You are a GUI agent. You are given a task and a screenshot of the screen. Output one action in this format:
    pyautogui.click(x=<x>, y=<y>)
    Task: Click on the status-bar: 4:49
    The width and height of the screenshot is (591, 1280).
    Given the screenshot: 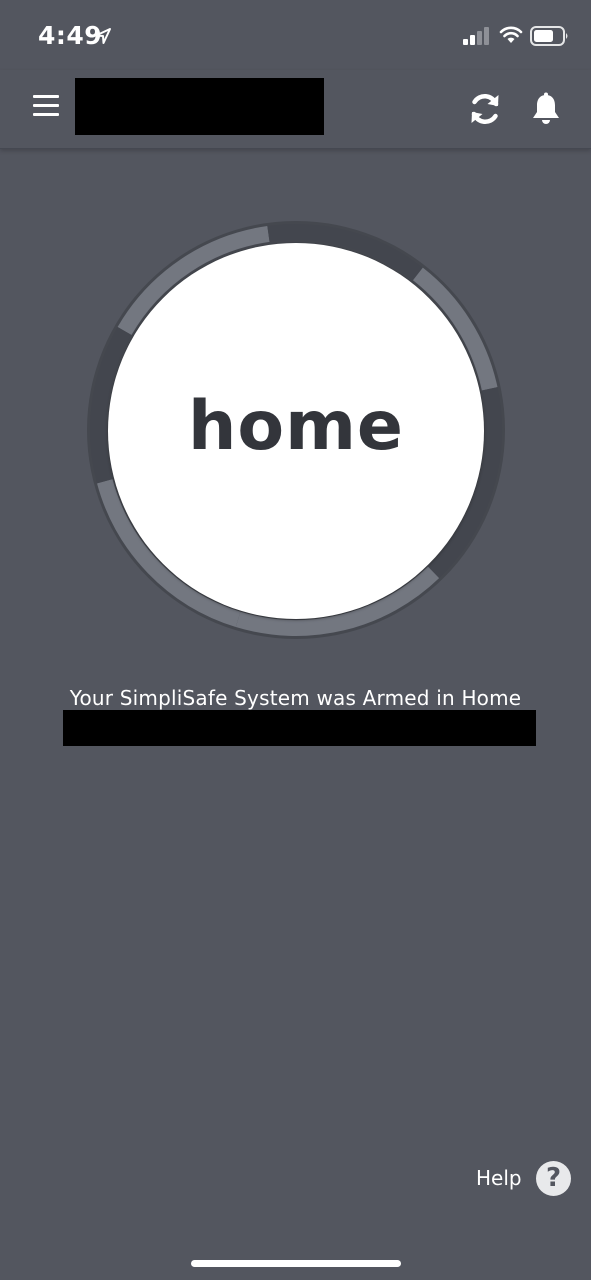 What is the action you would take?
    pyautogui.click(x=295, y=35)
    